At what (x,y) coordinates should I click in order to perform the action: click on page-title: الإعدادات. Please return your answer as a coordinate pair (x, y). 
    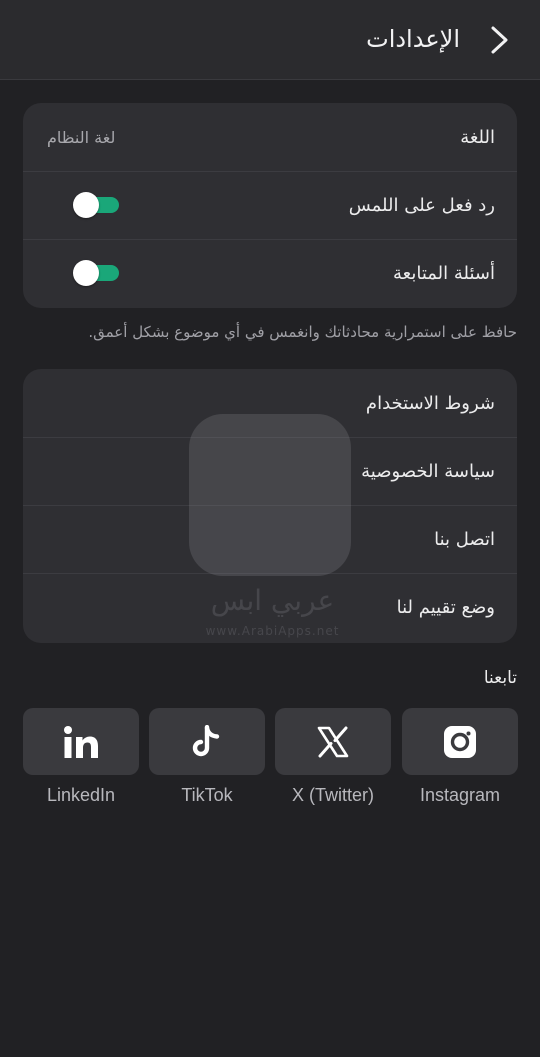
    Looking at the image, I should click on (413, 39).